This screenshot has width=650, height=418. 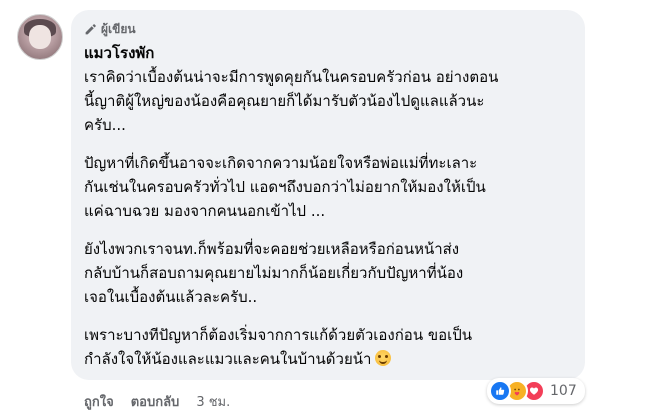 I want to click on author-badge: ผู้เขียน, so click(x=110, y=29).